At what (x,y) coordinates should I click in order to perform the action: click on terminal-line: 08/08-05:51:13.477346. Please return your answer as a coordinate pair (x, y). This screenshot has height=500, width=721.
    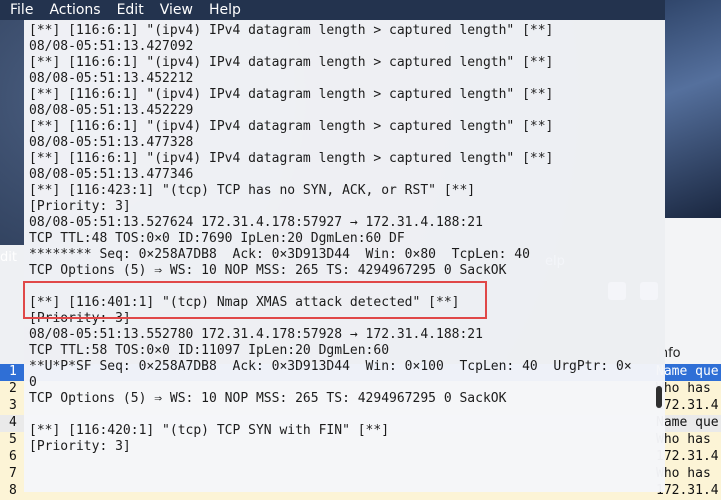
    Looking at the image, I should click on (111, 174).